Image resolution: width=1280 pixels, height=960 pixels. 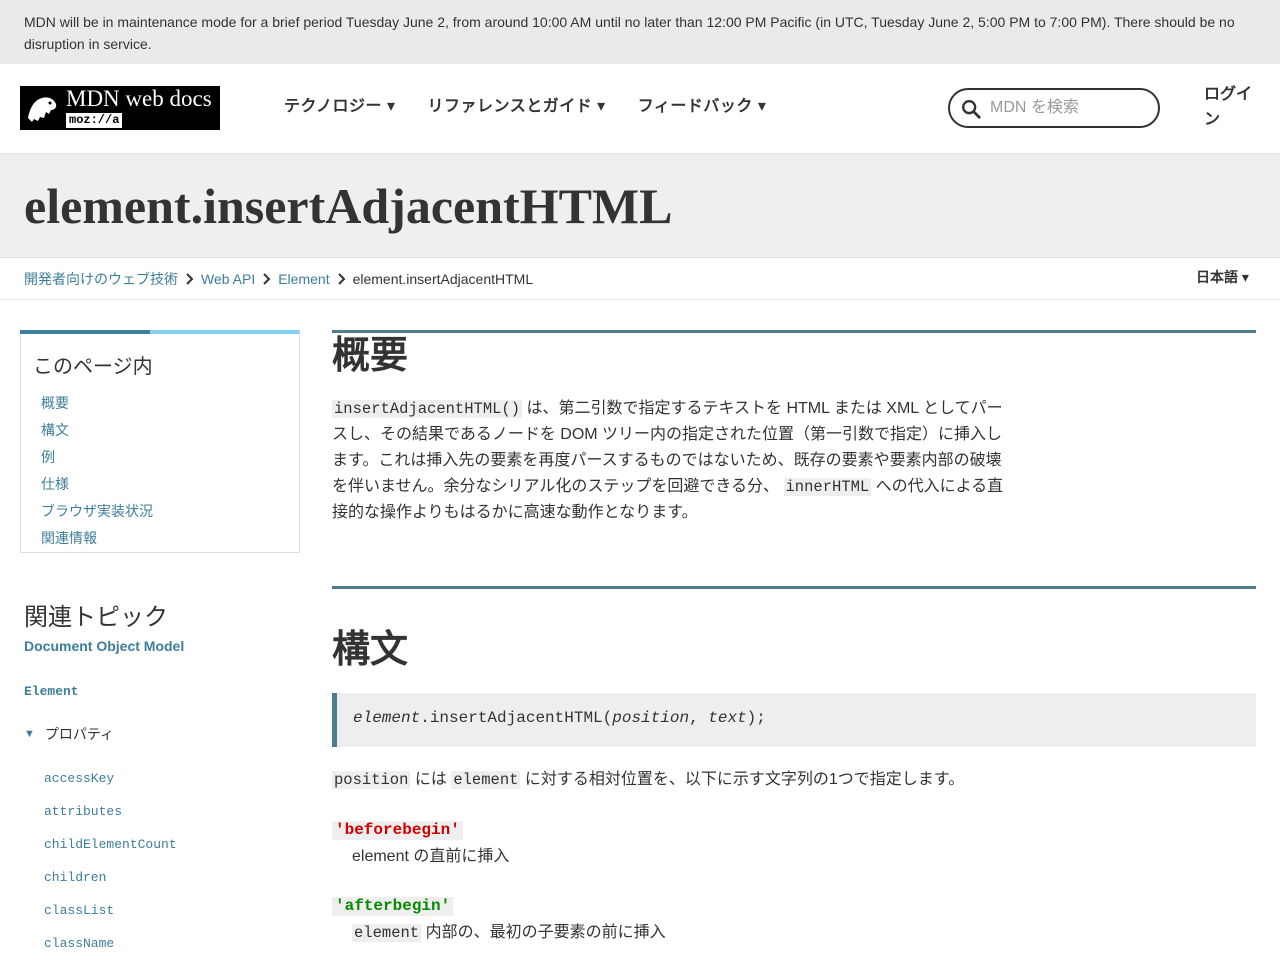 I want to click on description-text: には, so click(x=431, y=779).